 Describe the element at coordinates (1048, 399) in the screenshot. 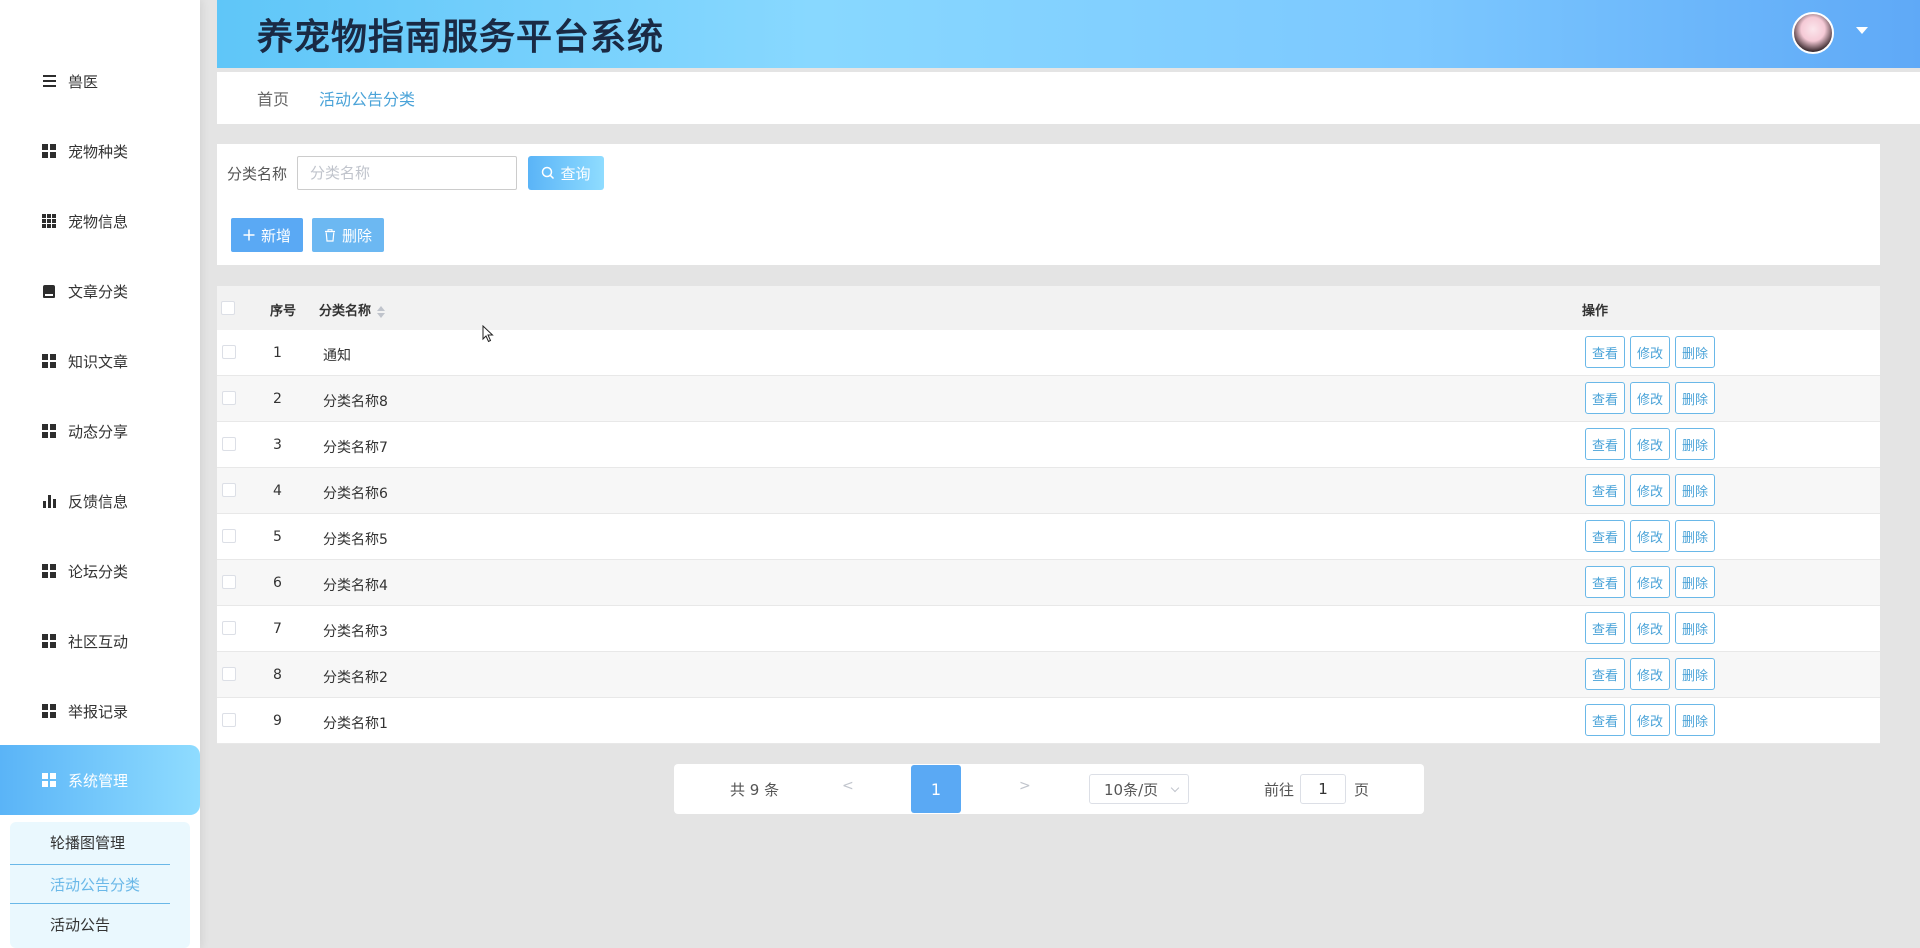

I see `table-row: 2 分类名称8 查看 修改 删除` at that location.